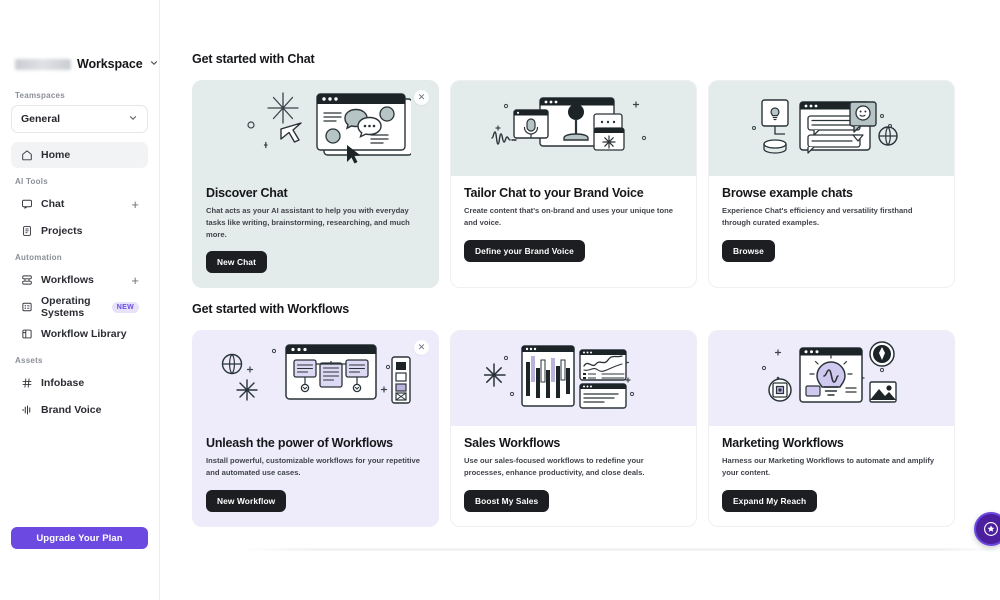 The image size is (1000, 600). I want to click on sidebar-item-label: Chat, so click(53, 204).